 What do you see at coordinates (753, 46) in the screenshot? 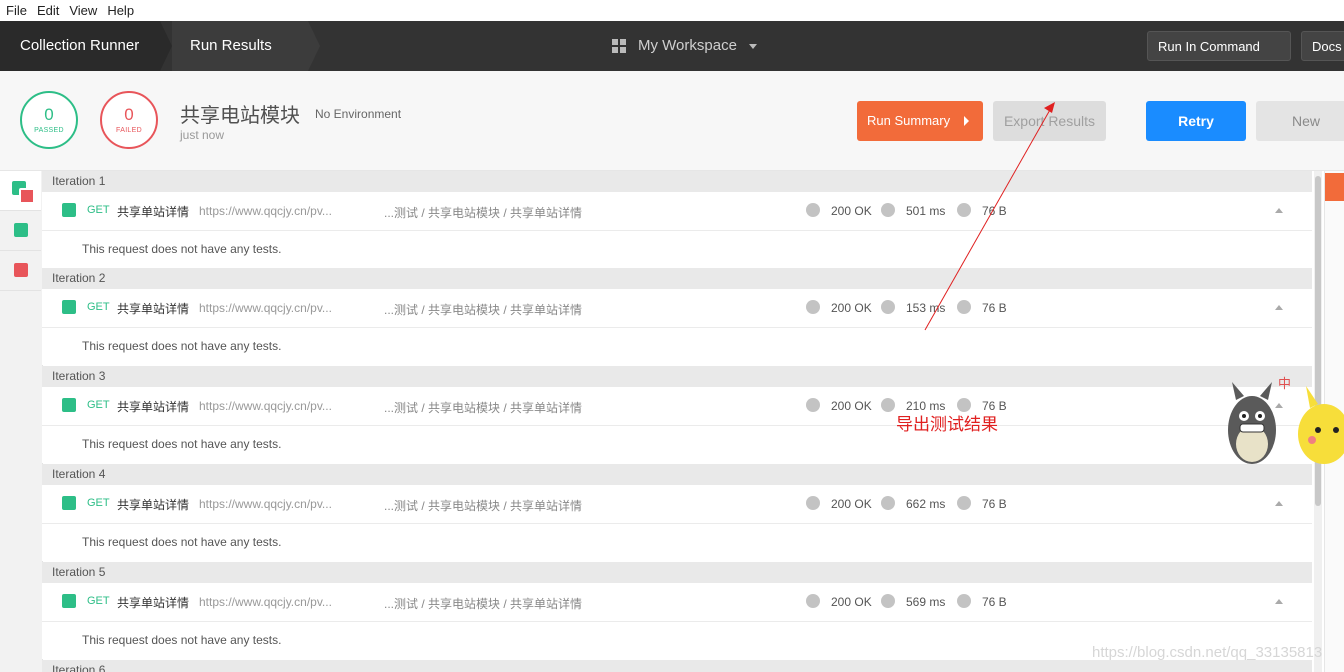
I see `chevron-down-icon` at bounding box center [753, 46].